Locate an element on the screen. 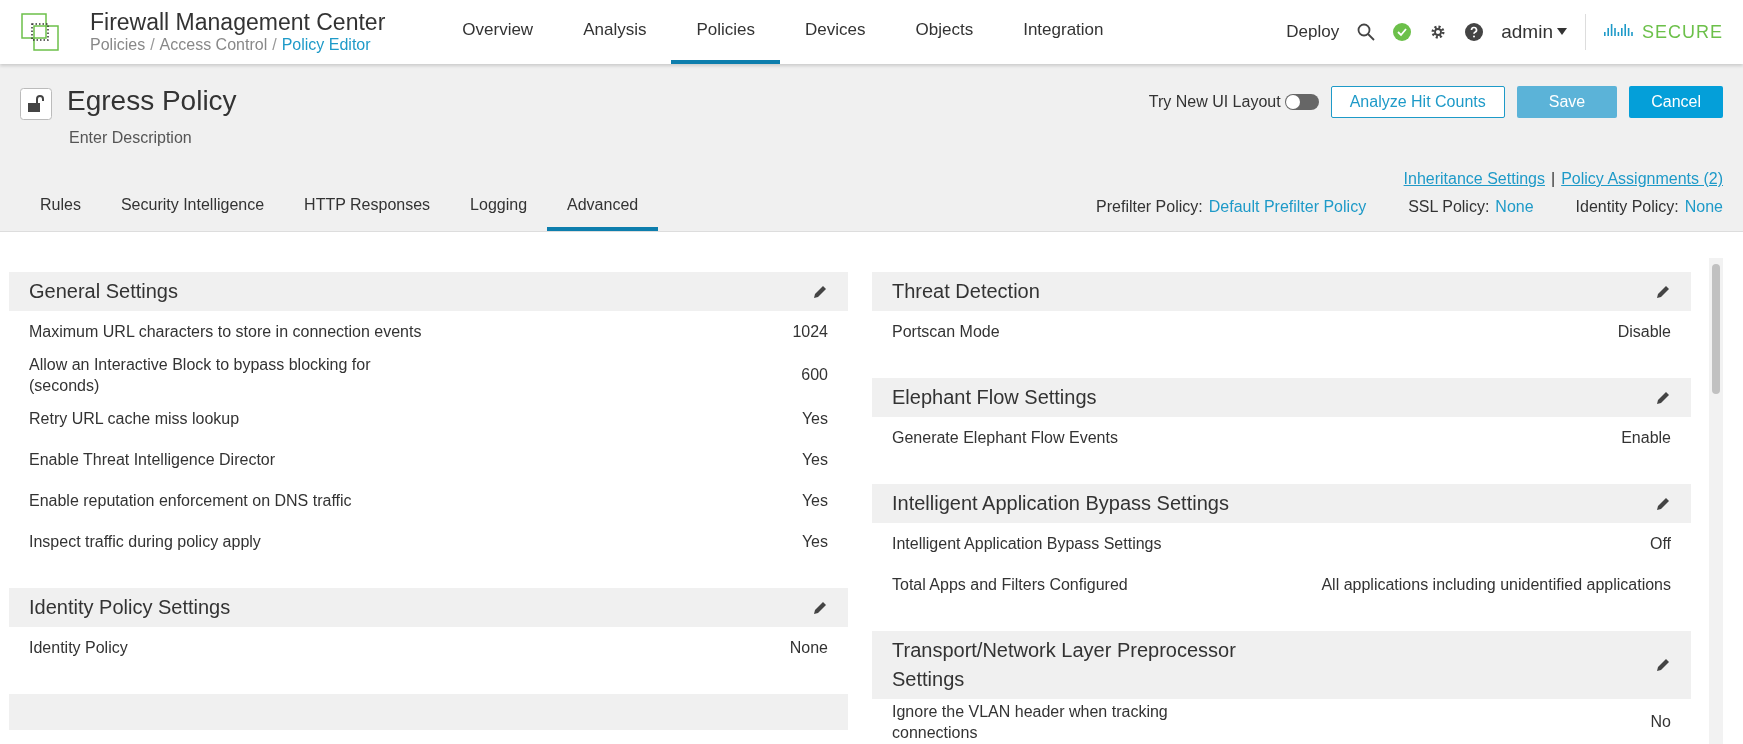 The image size is (1743, 744). scrollbar-thumb is located at coordinates (1716, 329).